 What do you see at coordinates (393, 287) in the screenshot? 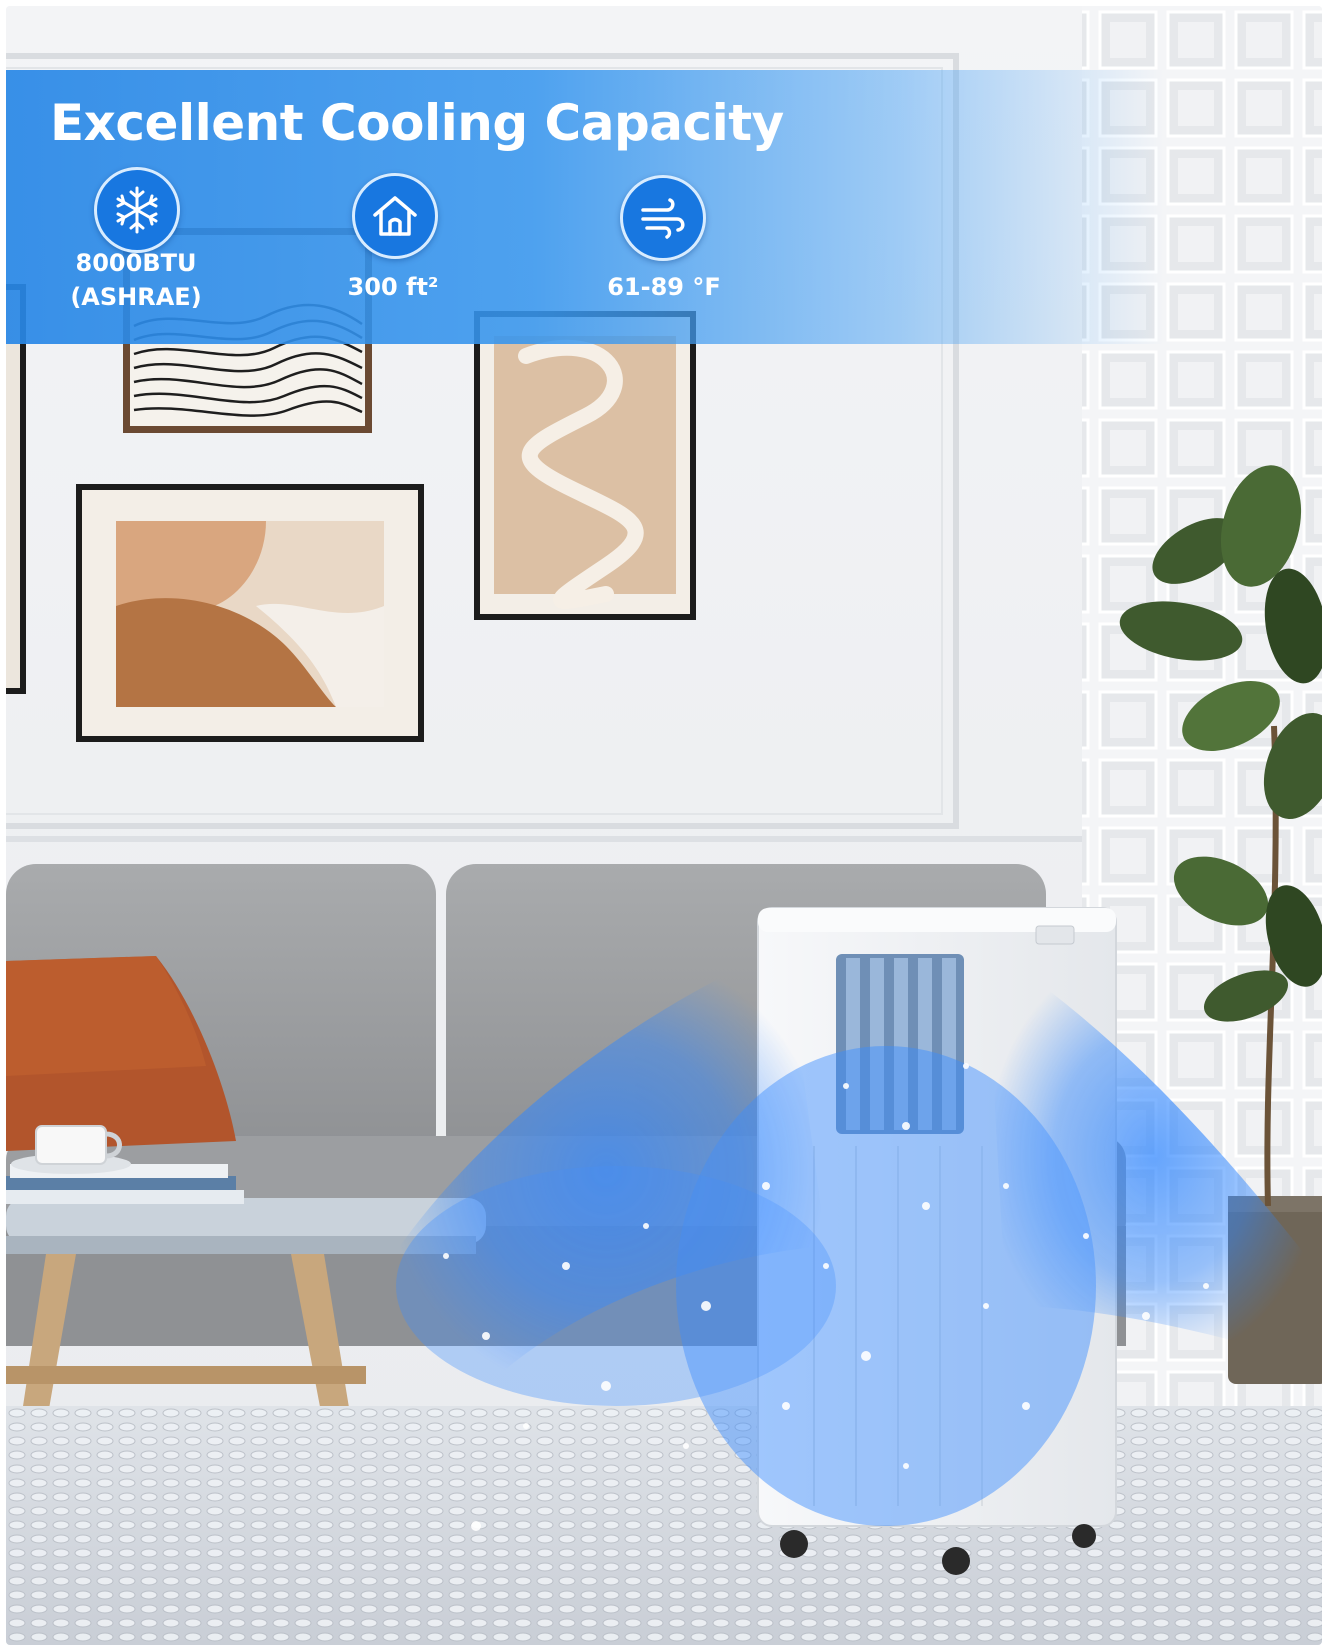
I see `spec-area-label: 300 ft²` at bounding box center [393, 287].